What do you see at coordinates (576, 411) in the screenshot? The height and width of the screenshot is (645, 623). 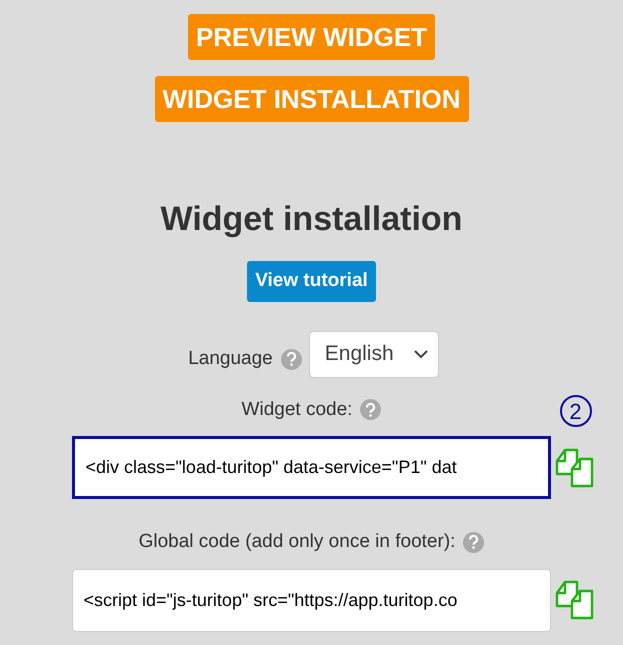 I see `step-number: 2` at bounding box center [576, 411].